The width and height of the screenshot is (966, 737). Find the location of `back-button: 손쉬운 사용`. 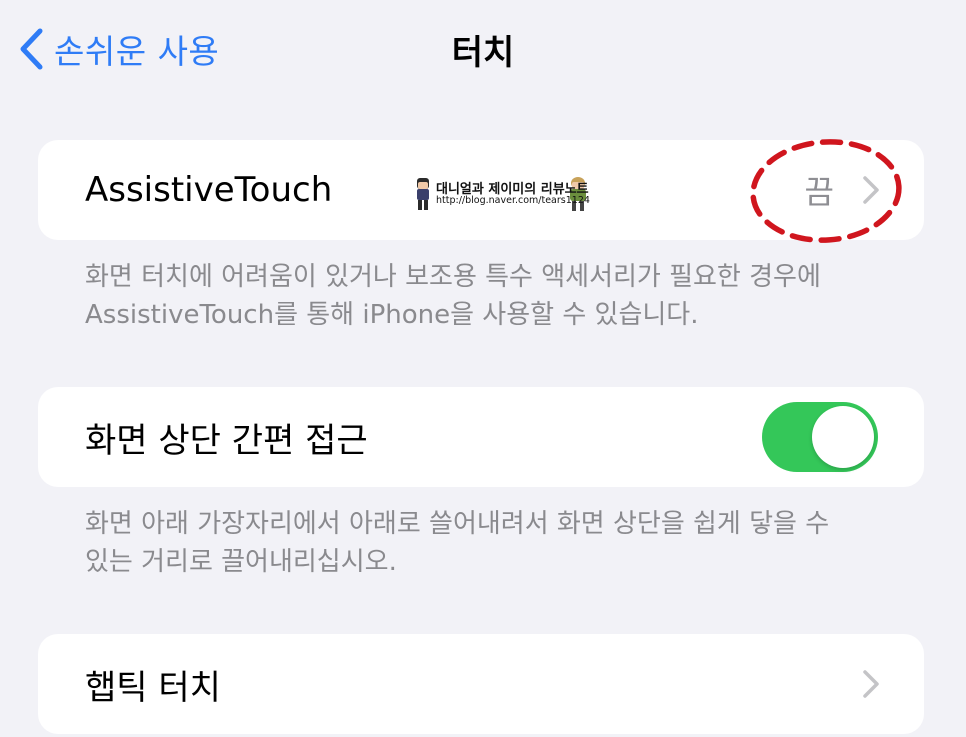

back-button: 손쉬운 사용 is located at coordinates (118, 49).